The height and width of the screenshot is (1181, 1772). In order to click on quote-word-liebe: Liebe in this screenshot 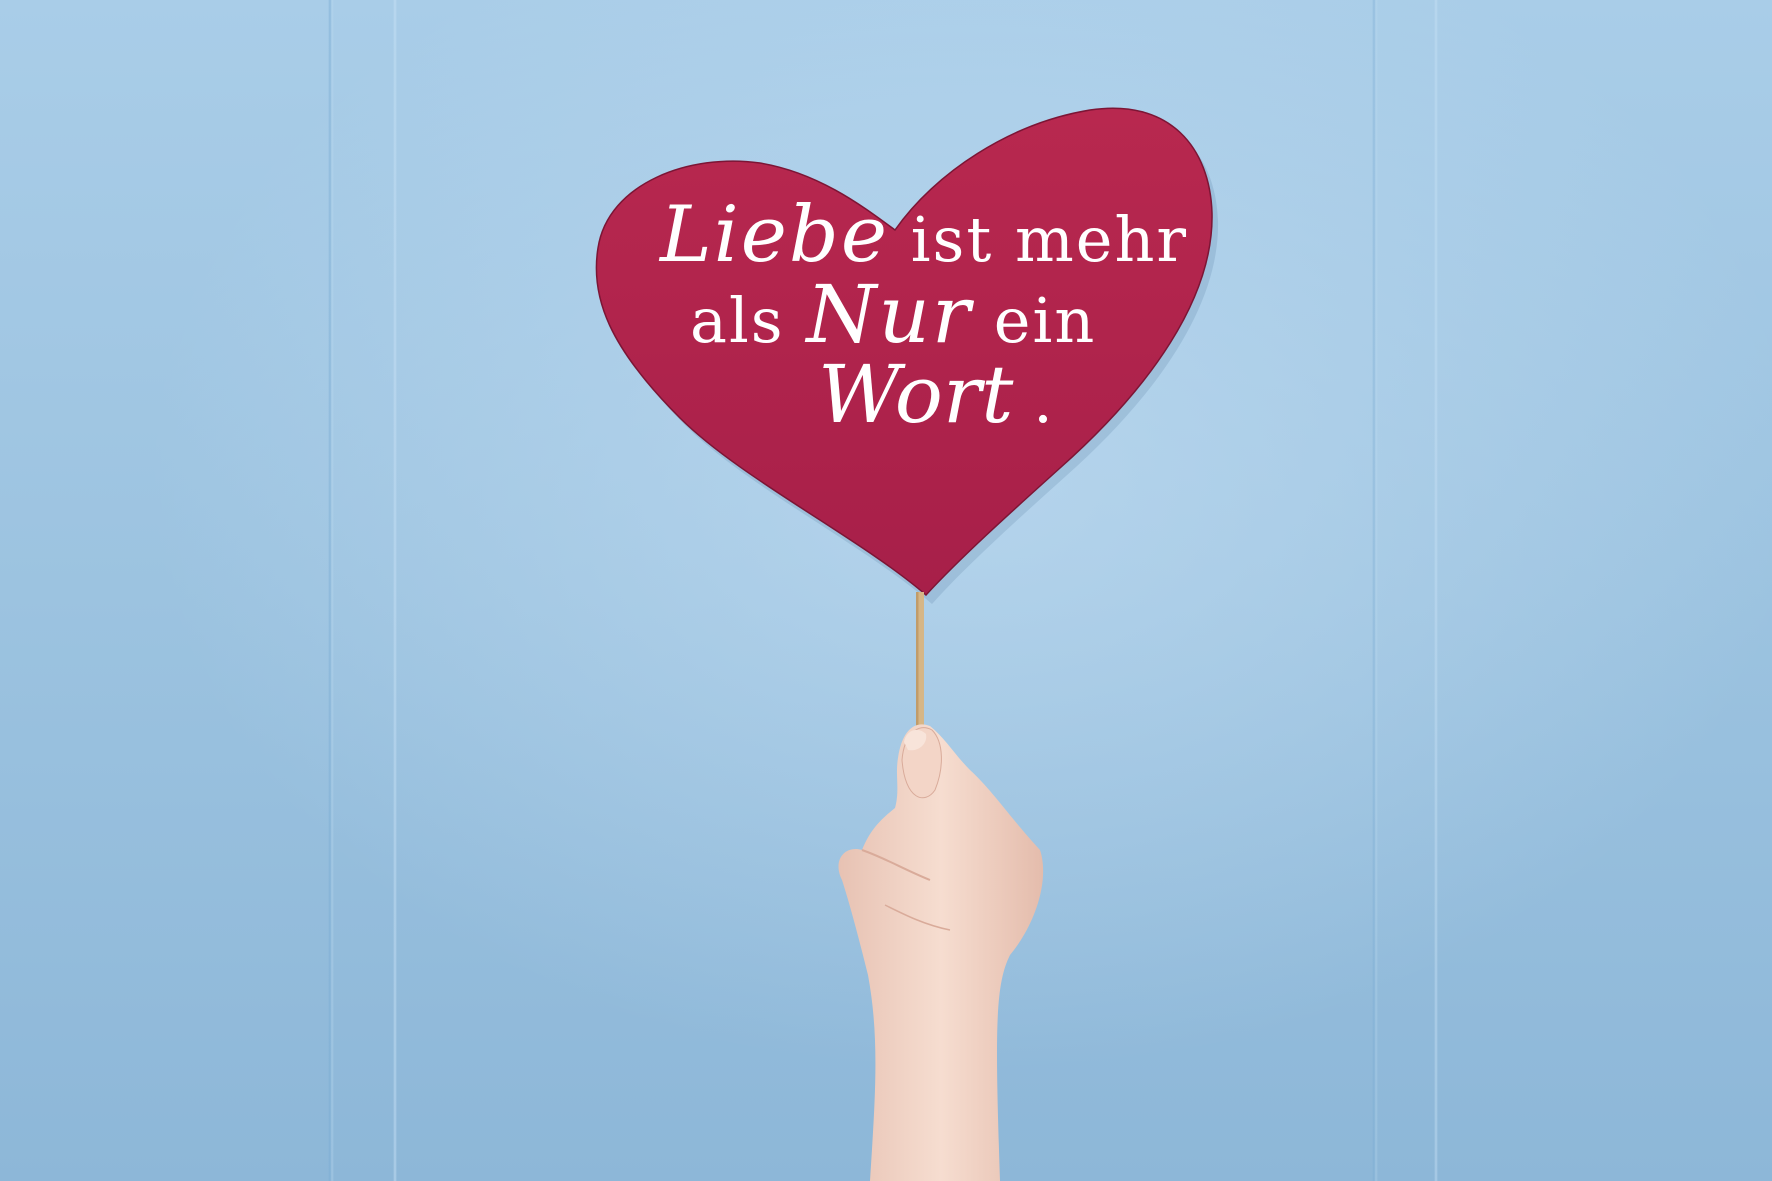, I will do `click(774, 235)`.